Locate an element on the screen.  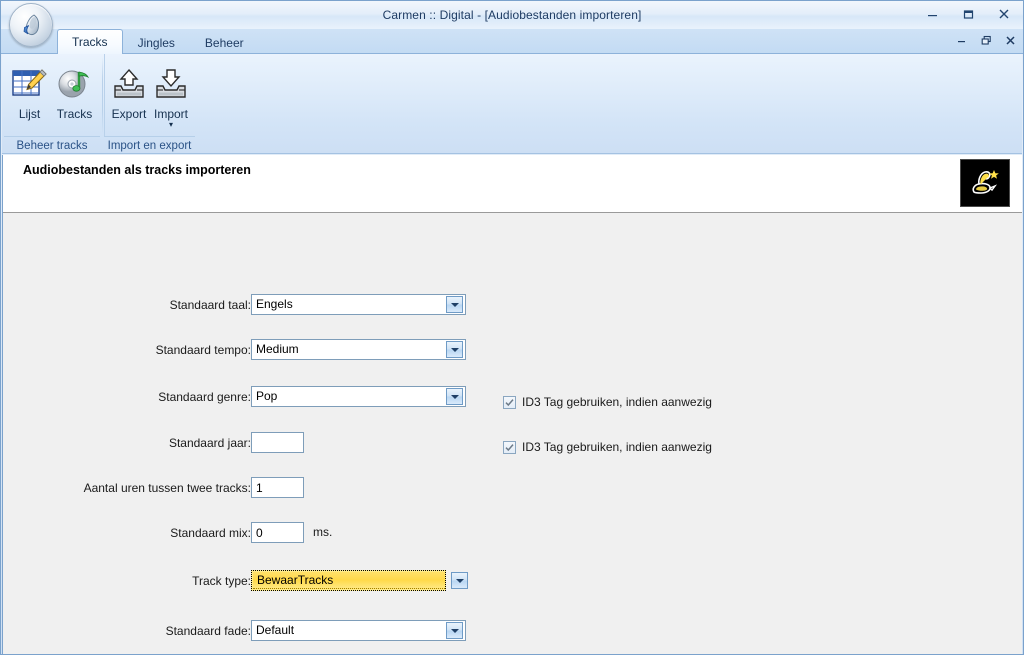
field-standaard-mix-label: Standaard mix: is located at coordinates (210, 533).